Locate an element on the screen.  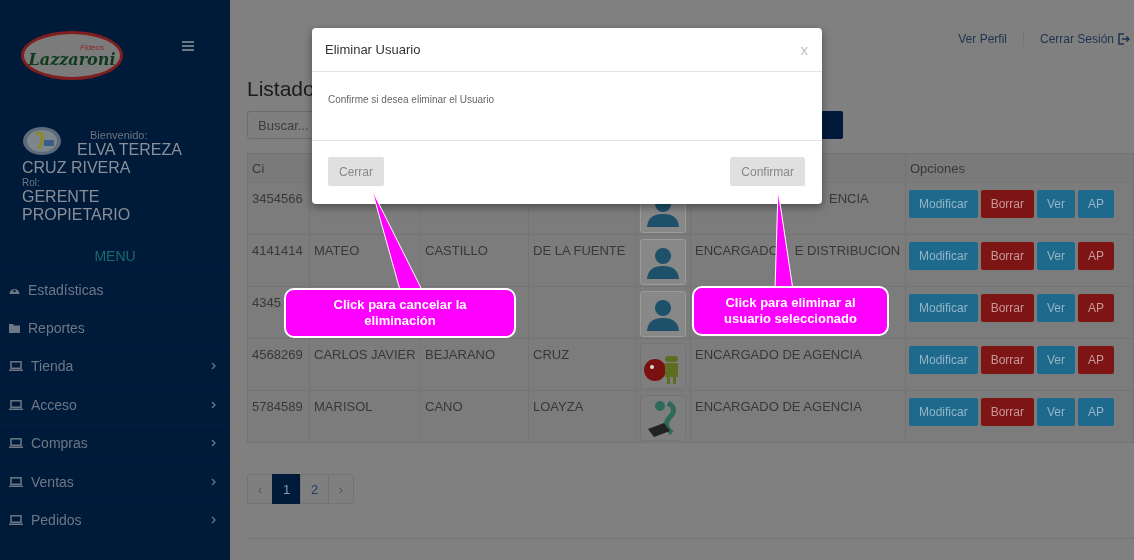
menu-icon is located at coordinates (188, 46).